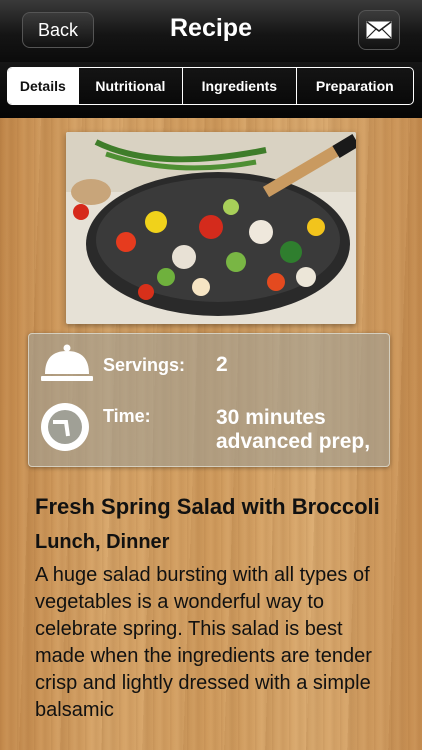  What do you see at coordinates (129, 86) in the screenshot?
I see `tab-nutritional: Nutritional` at bounding box center [129, 86].